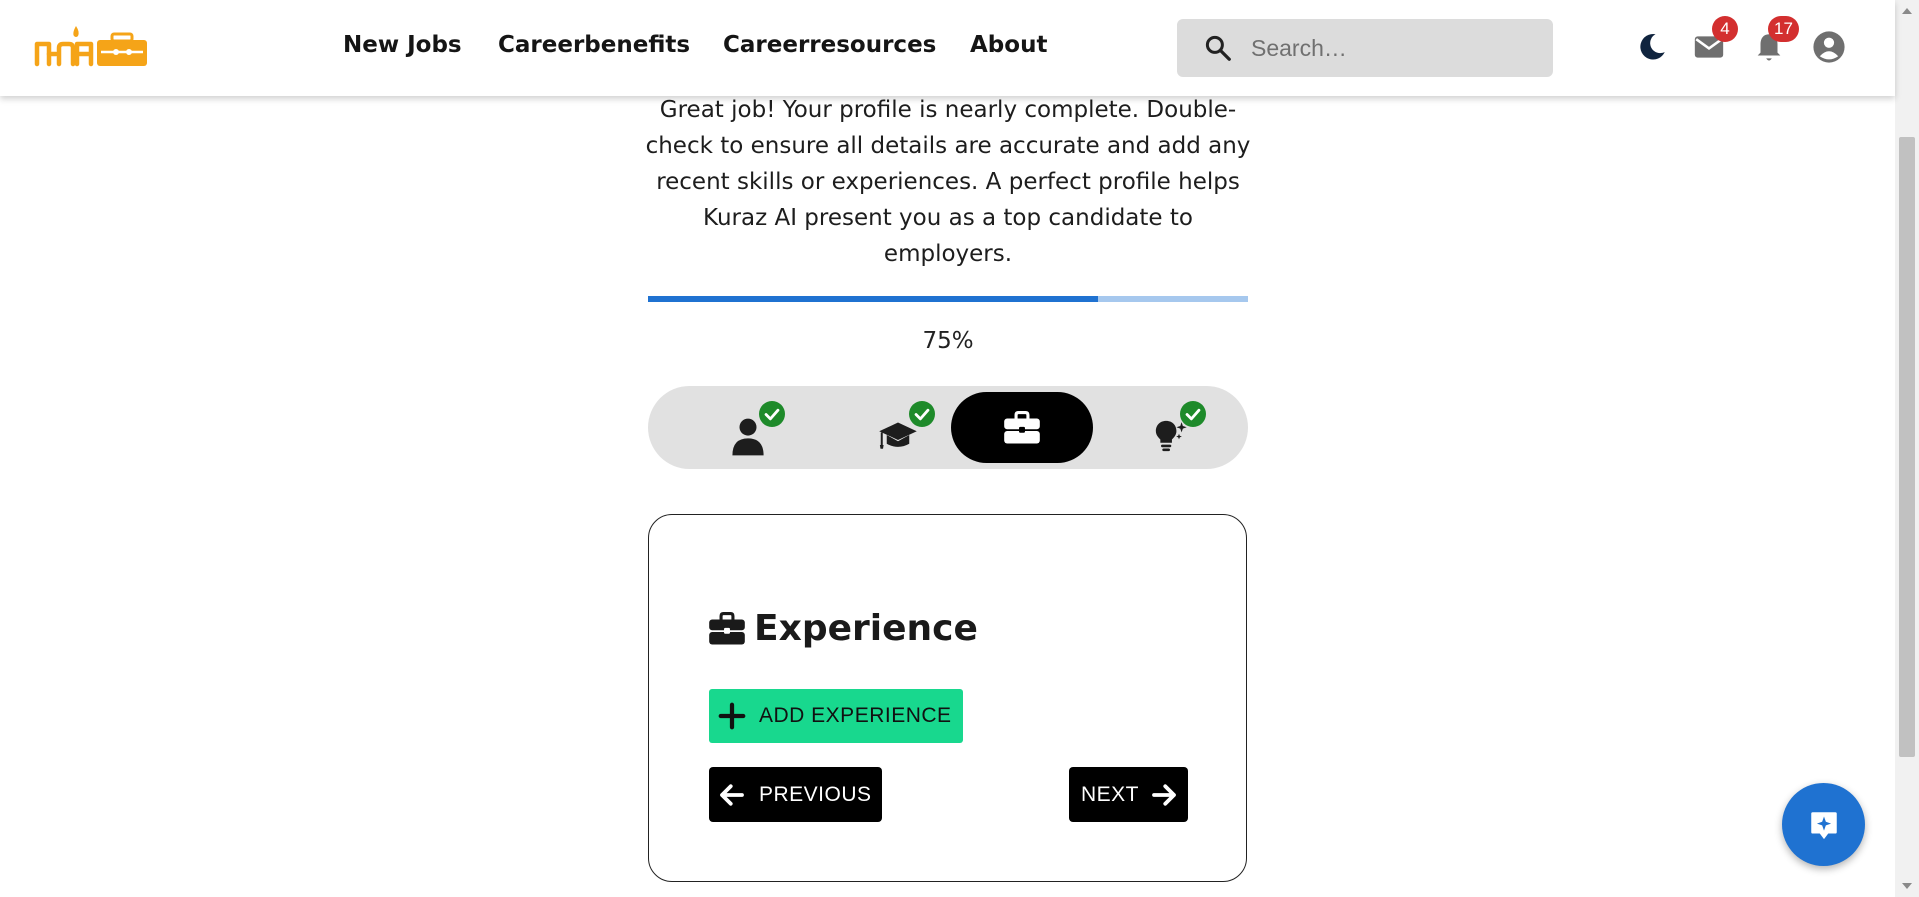  I want to click on ai-assistant-fab, so click(1823, 824).